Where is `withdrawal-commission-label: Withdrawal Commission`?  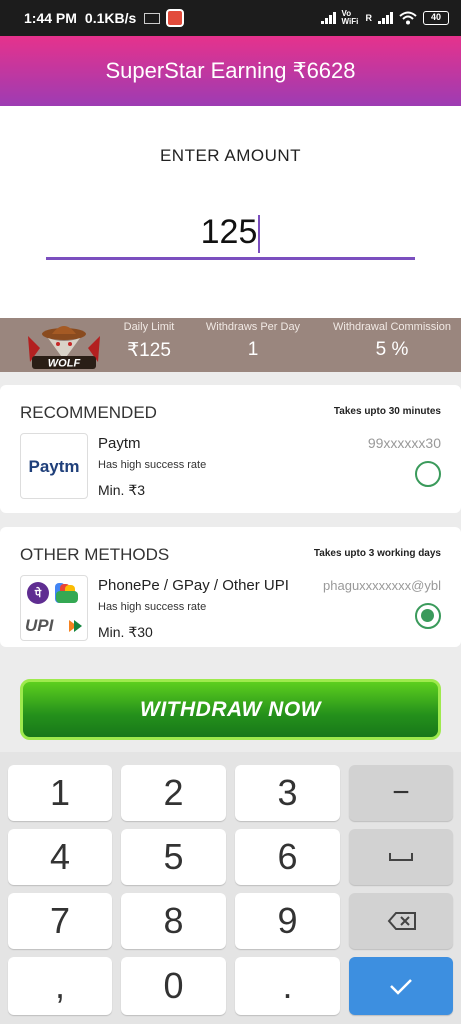
withdrawal-commission-label: Withdrawal Commission is located at coordinates (392, 327).